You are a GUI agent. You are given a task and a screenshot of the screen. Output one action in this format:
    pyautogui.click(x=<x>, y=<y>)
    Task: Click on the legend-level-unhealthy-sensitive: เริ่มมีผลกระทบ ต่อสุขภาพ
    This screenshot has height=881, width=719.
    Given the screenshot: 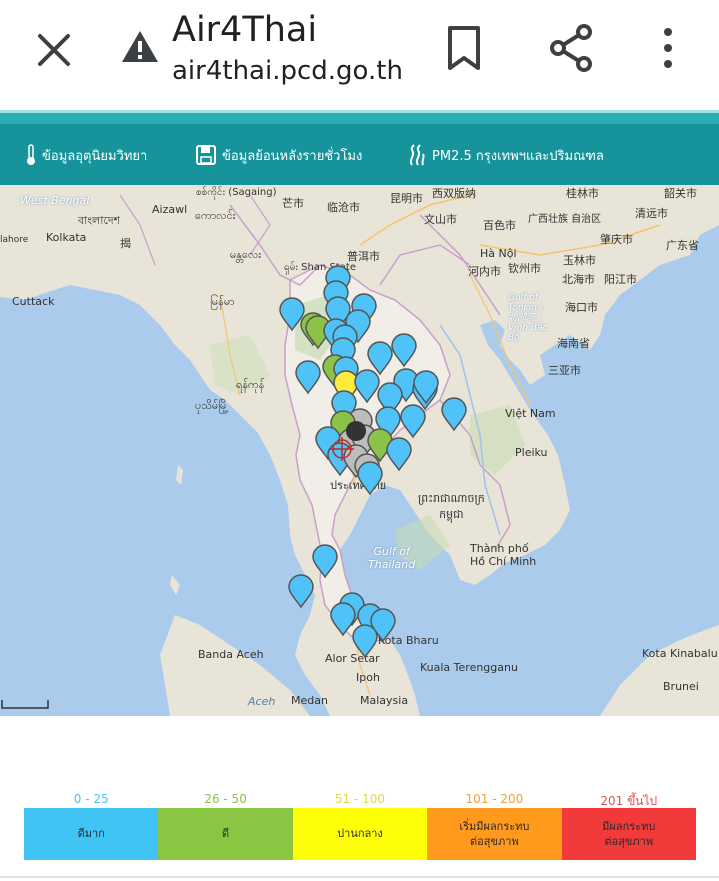 What is the action you would take?
    pyautogui.click(x=494, y=834)
    